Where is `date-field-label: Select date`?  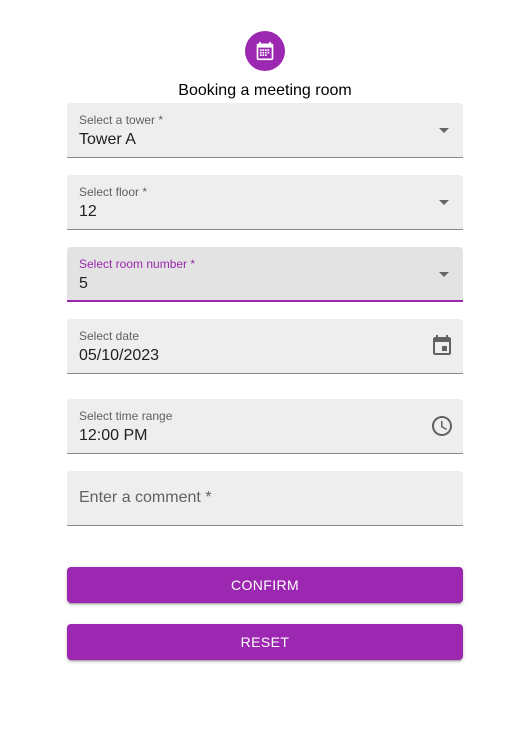
date-field-label: Select date is located at coordinates (109, 336).